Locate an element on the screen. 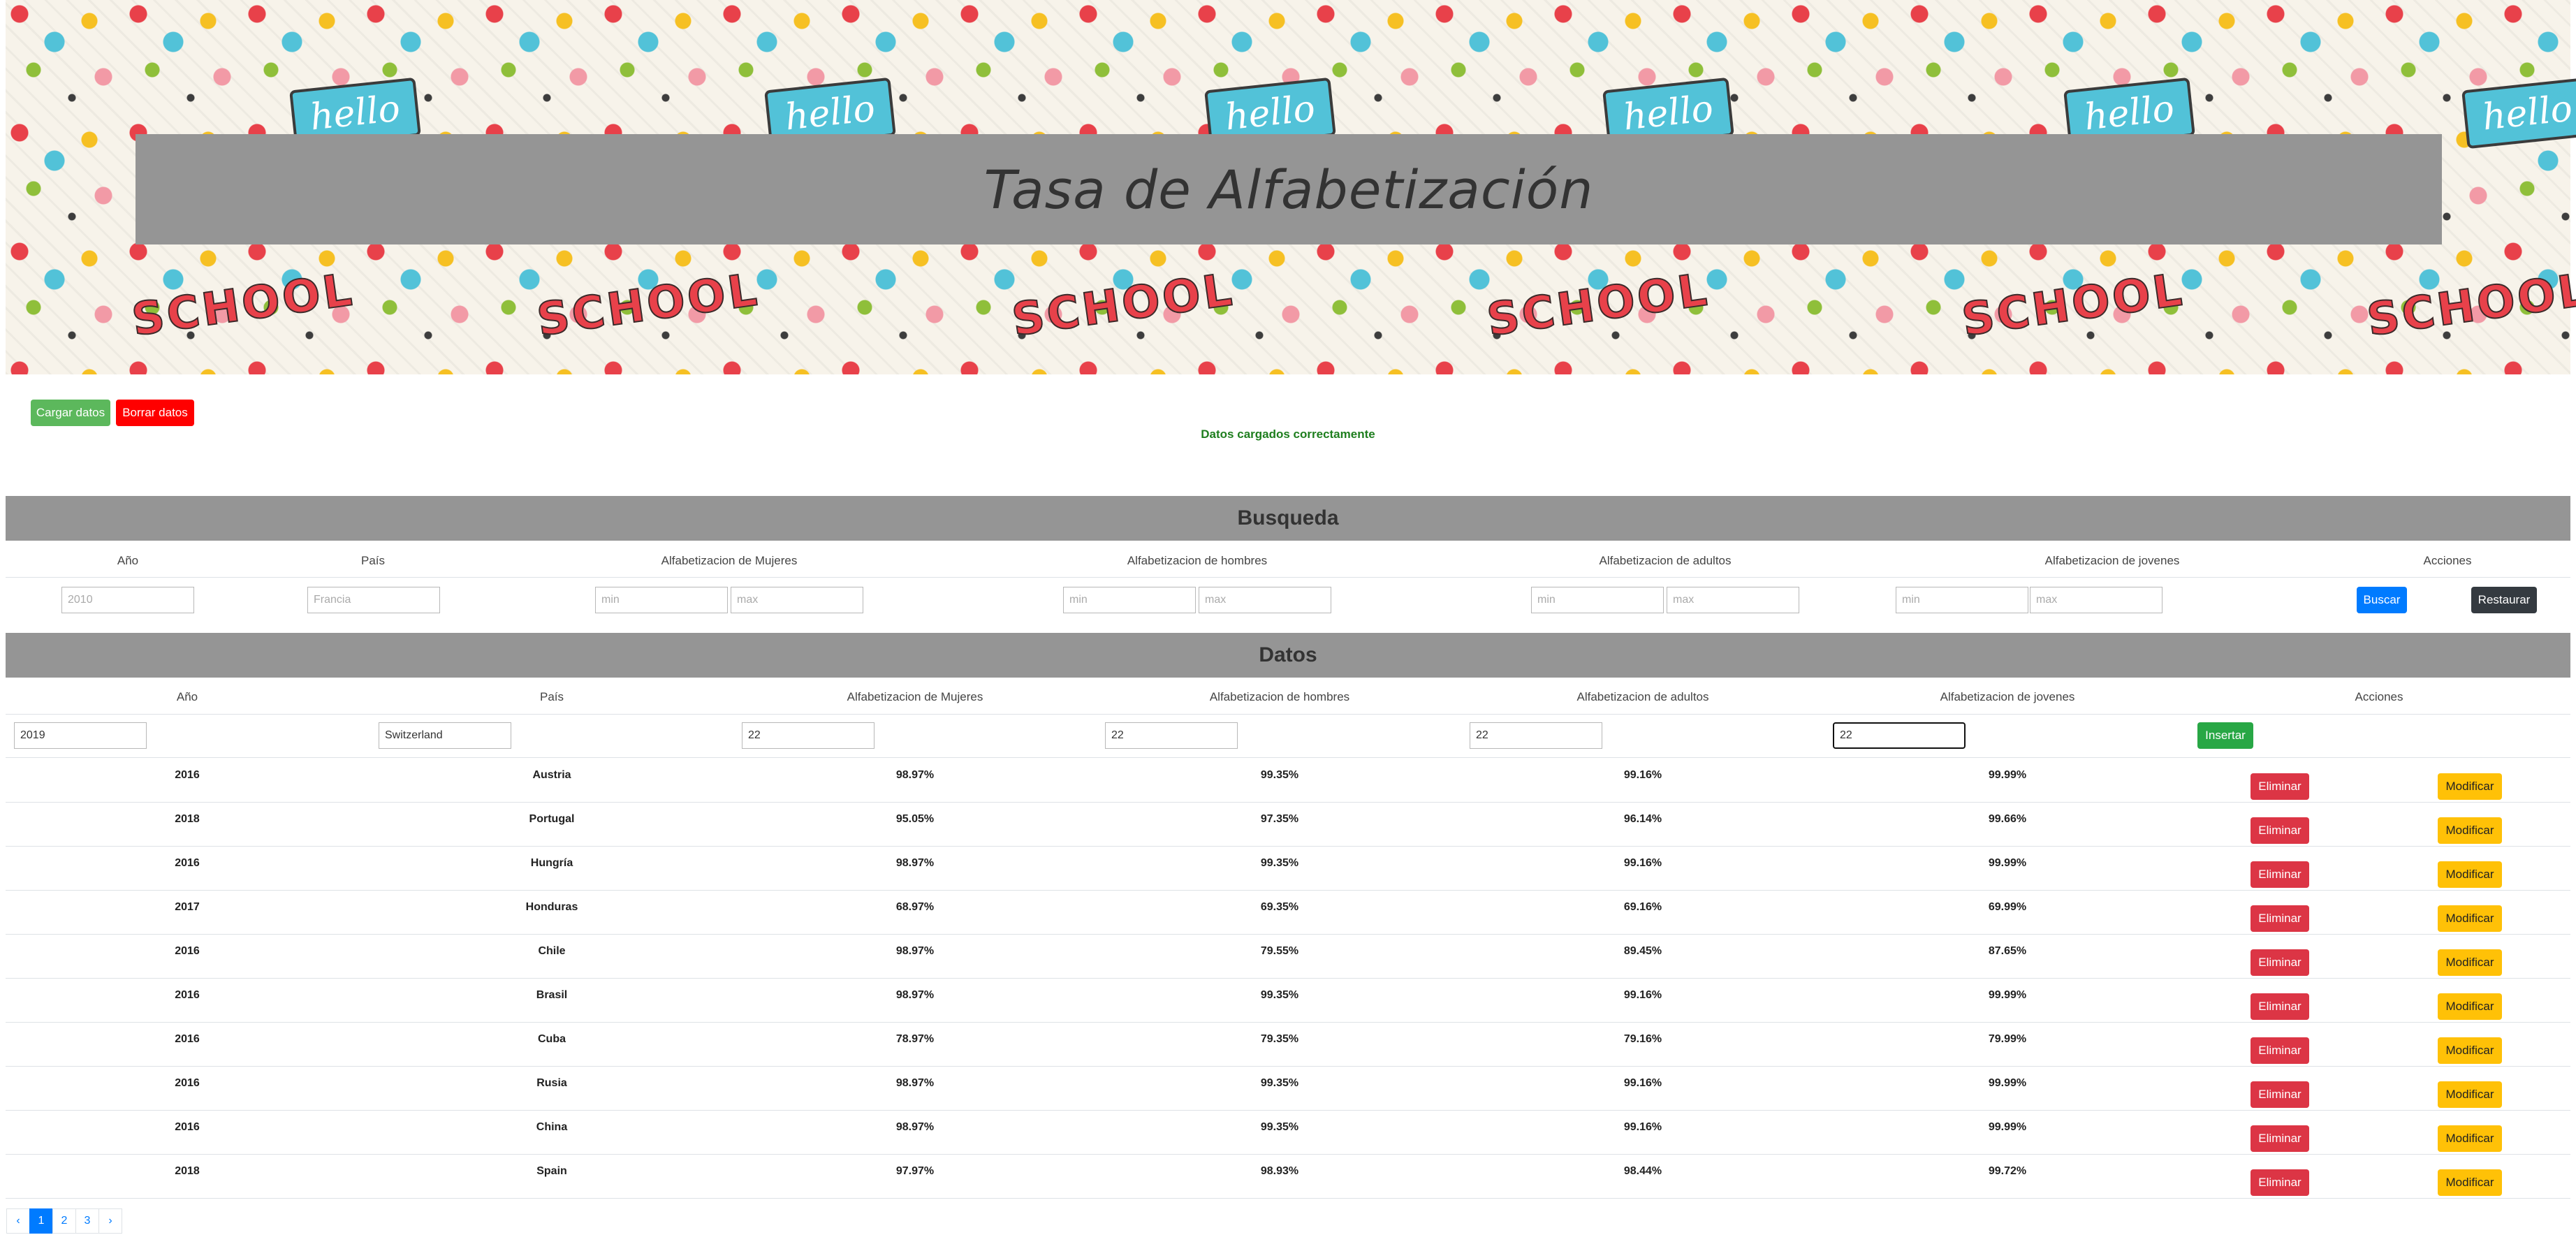  new-youth-input is located at coordinates (1899, 735).